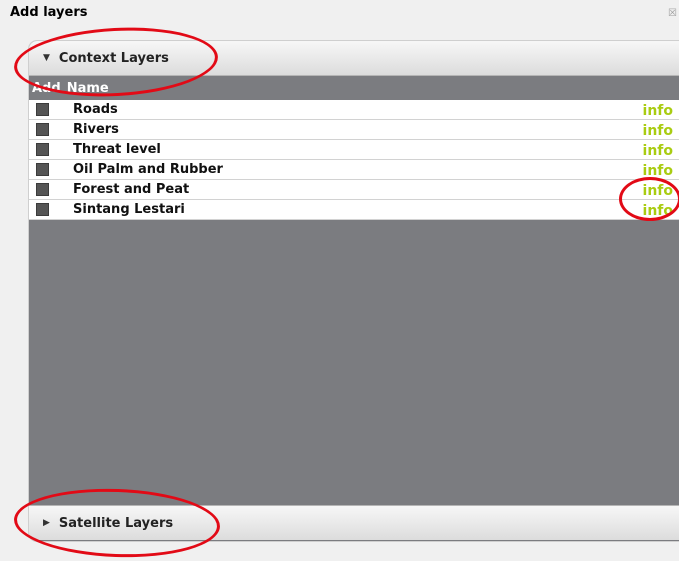 This screenshot has height=561, width=679. What do you see at coordinates (49, 12) in the screenshot?
I see `dialog-title: Add layers` at bounding box center [49, 12].